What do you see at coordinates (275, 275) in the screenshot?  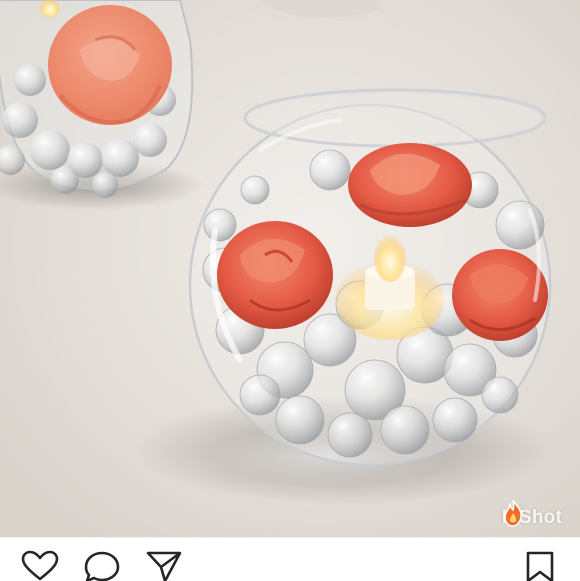 I see `rose-left` at bounding box center [275, 275].